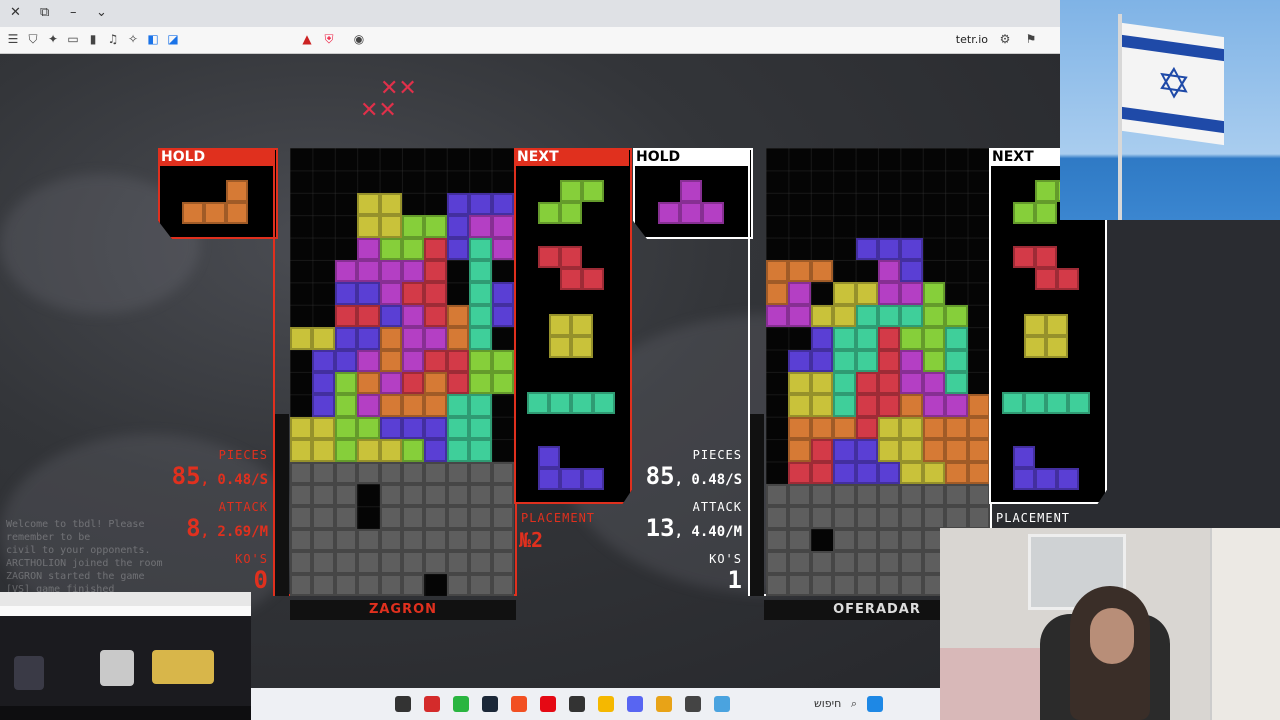 The height and width of the screenshot is (720, 1280). What do you see at coordinates (693, 704) in the screenshot?
I see `notepad-icon` at bounding box center [693, 704].